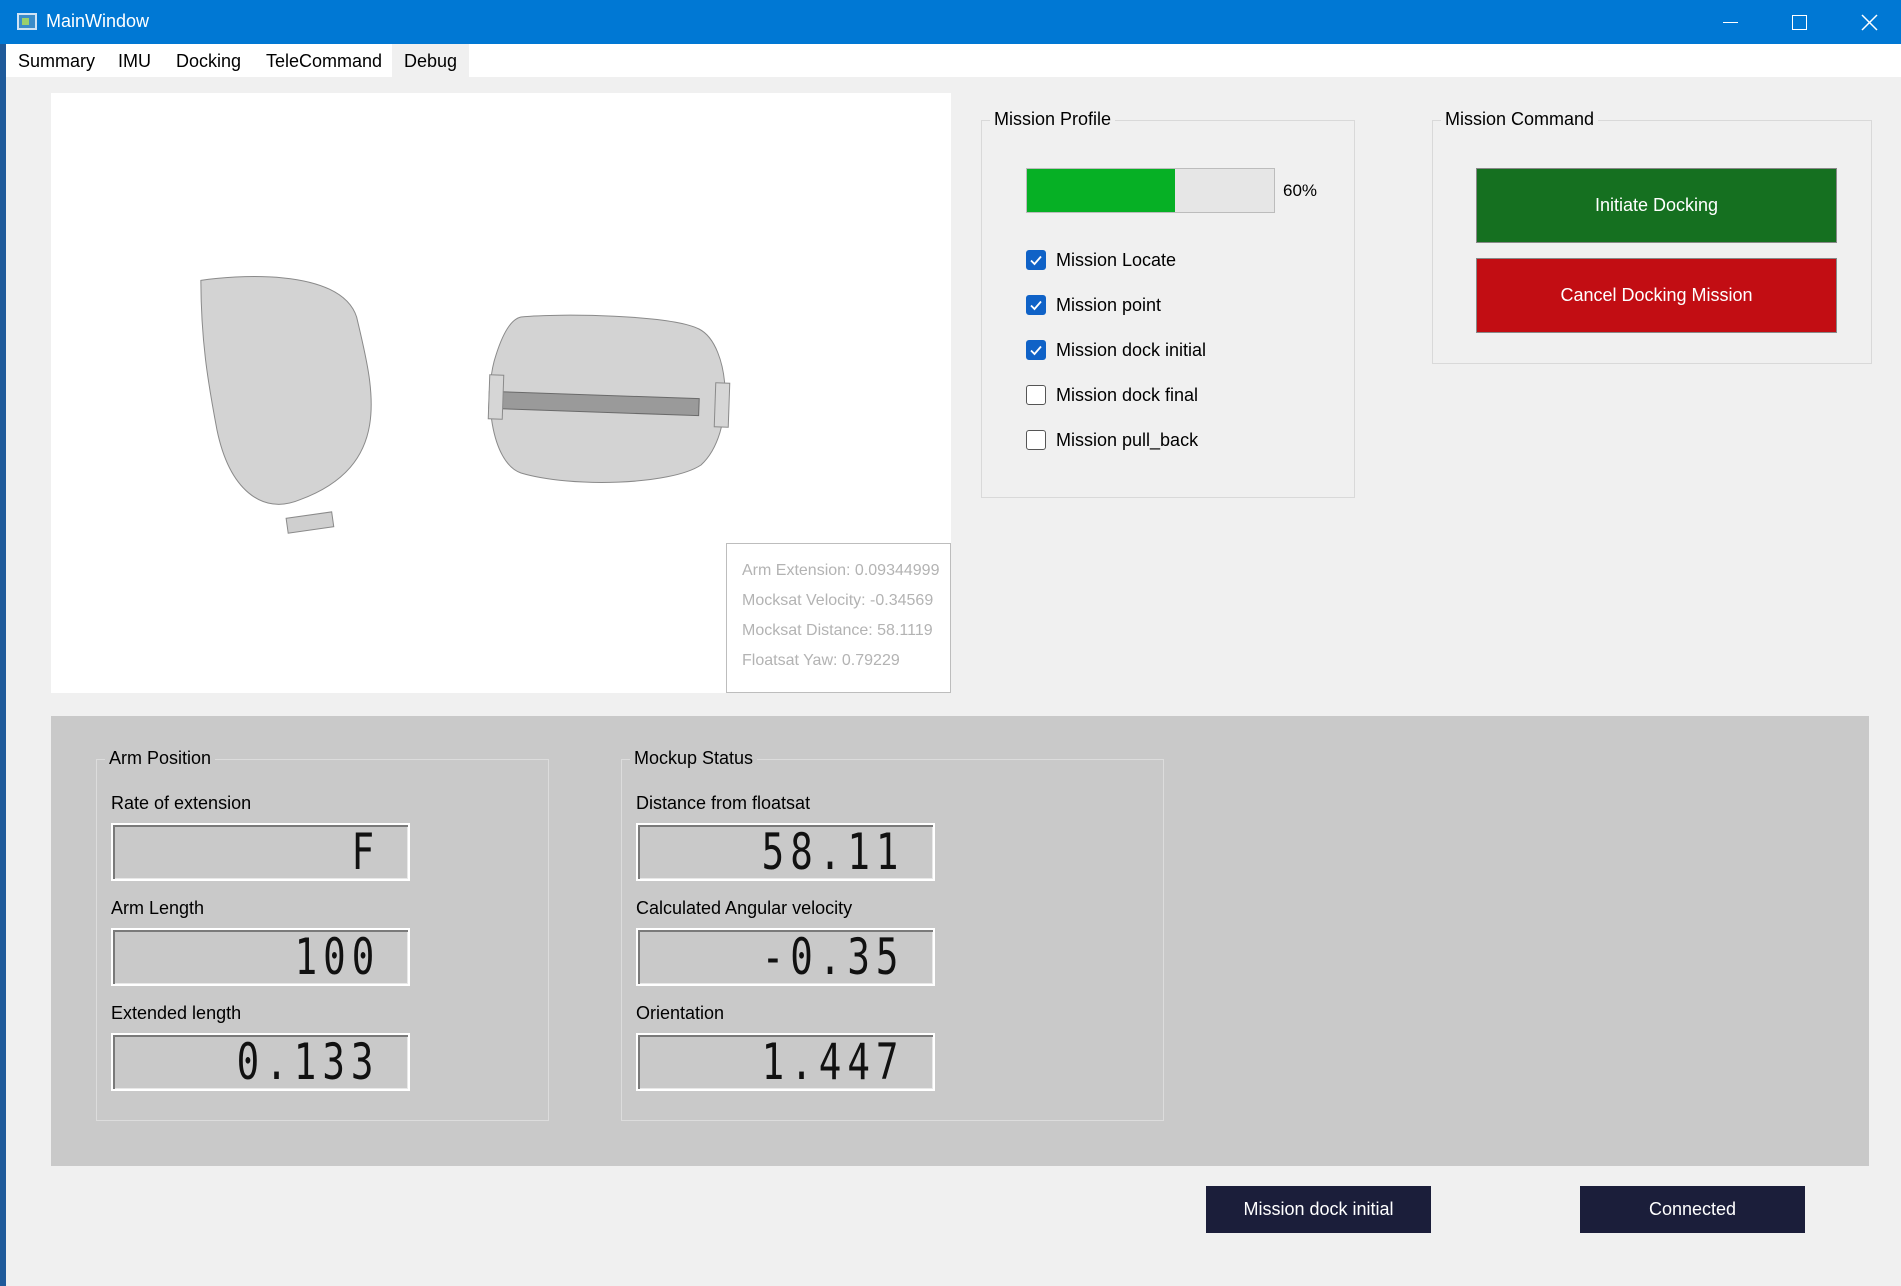 The width and height of the screenshot is (1901, 1286). What do you see at coordinates (837, 630) in the screenshot?
I see `overlay-mocksat-distance: Mocksat Distance: 58.1119` at bounding box center [837, 630].